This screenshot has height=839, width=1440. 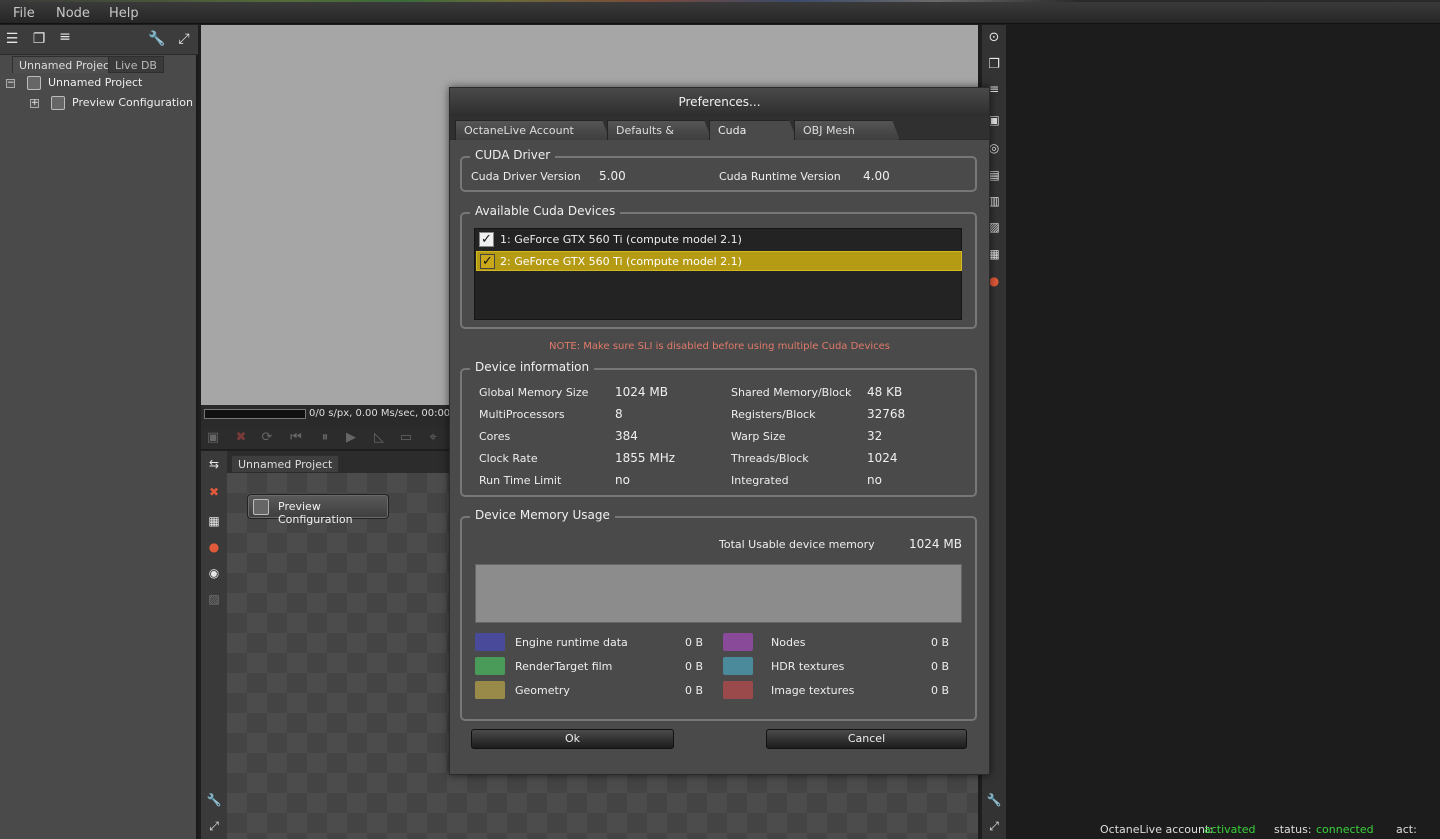 What do you see at coordinates (572, 739) in the screenshot?
I see `ok-button: Ok` at bounding box center [572, 739].